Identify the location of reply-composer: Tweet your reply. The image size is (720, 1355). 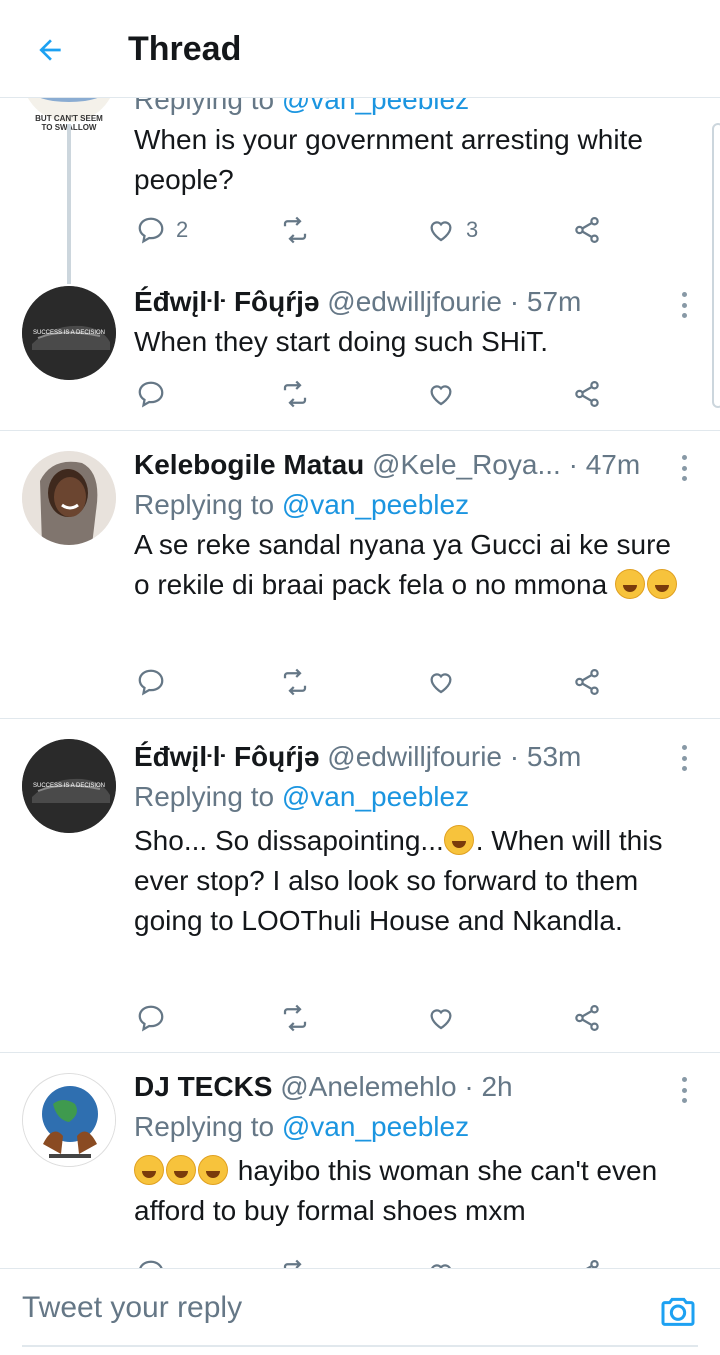
(360, 1311).